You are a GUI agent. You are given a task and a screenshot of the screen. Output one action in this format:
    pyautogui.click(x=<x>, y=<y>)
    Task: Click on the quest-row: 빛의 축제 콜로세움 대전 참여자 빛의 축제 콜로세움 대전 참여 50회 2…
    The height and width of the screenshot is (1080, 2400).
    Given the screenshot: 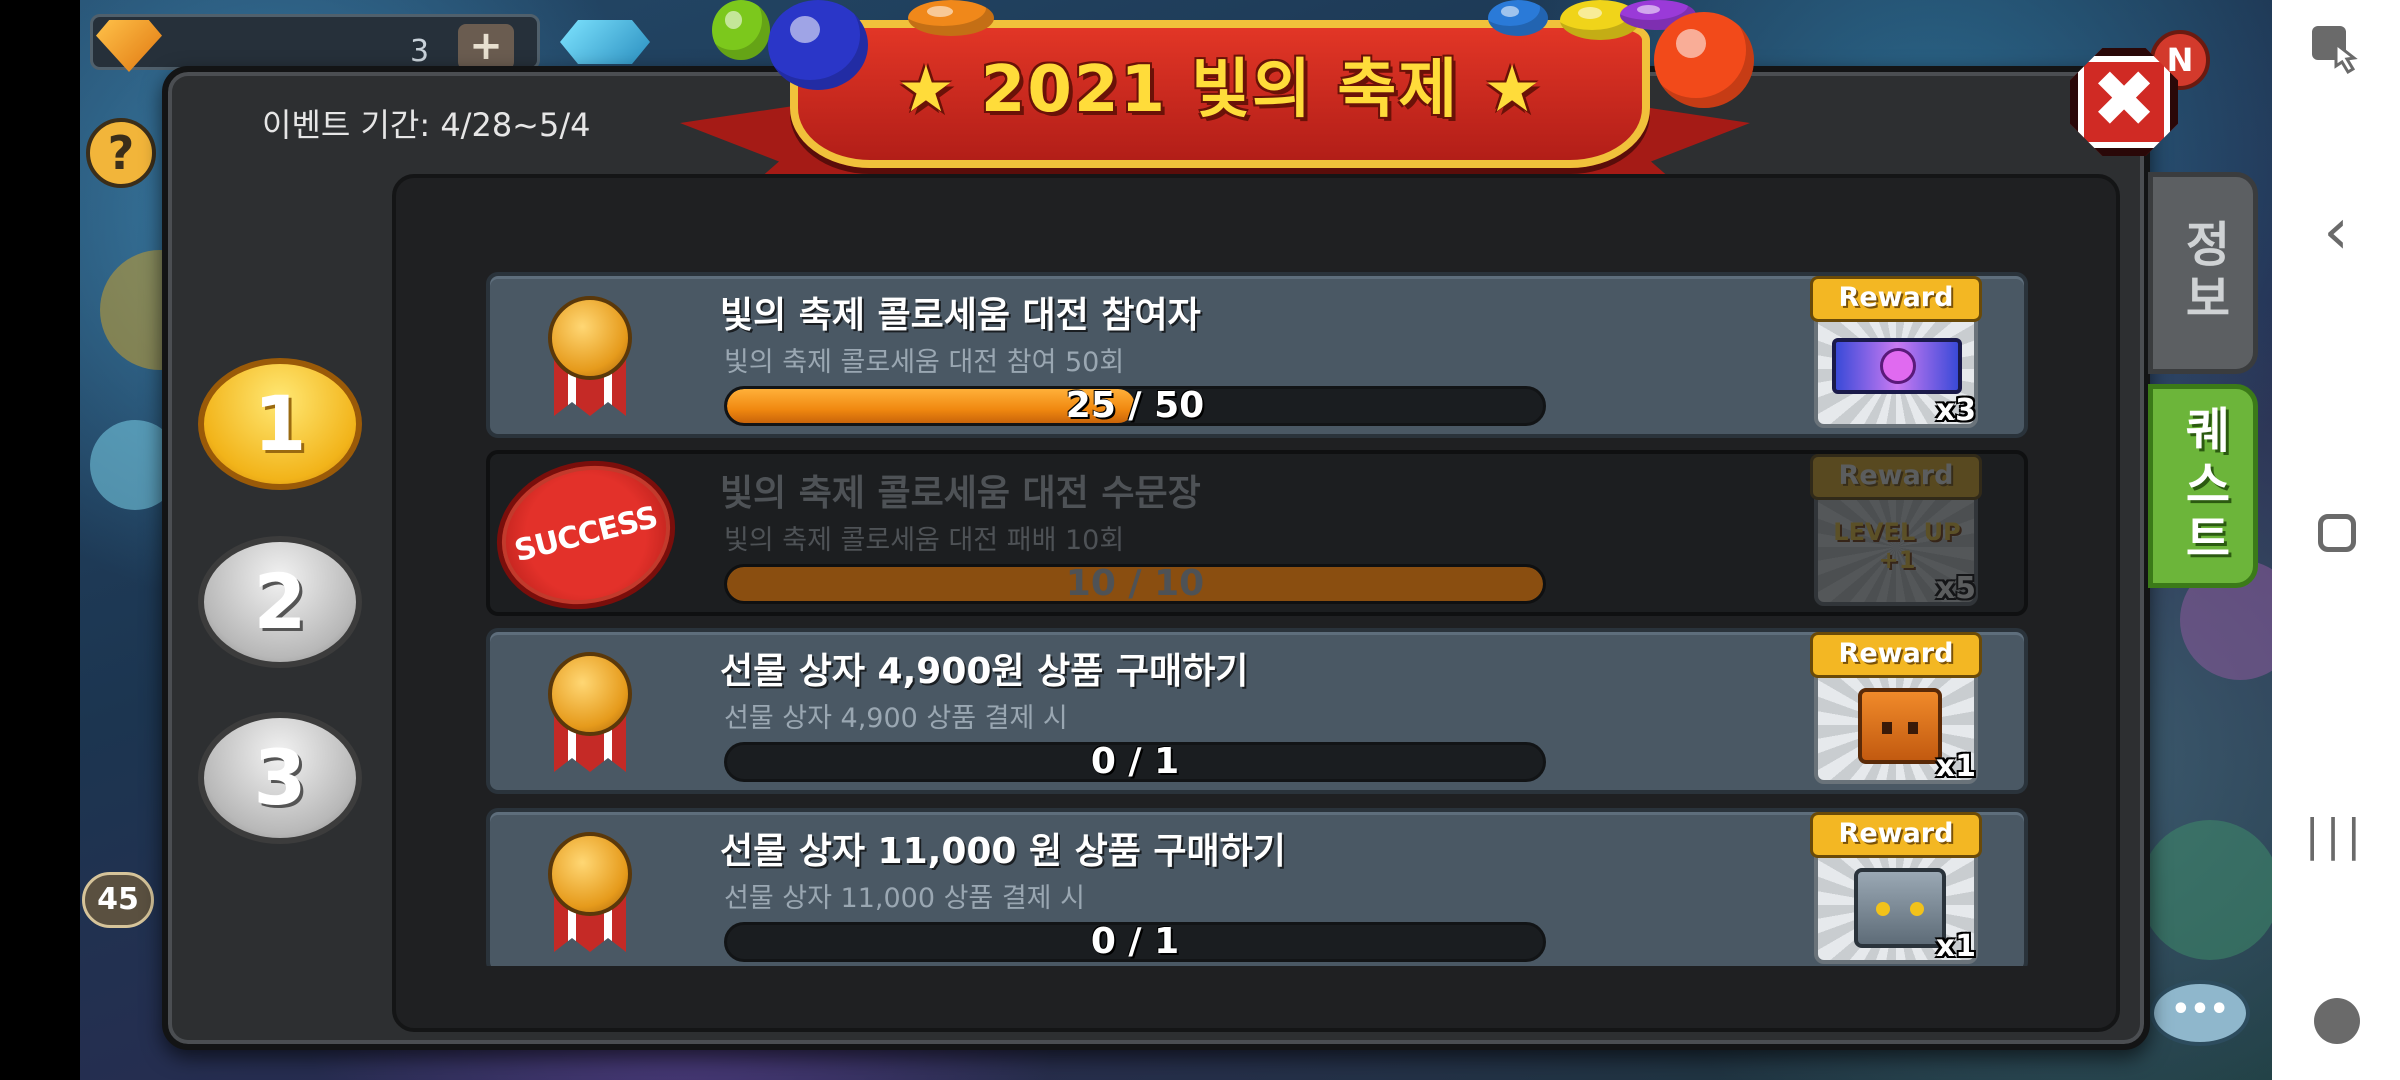 What is the action you would take?
    pyautogui.click(x=1257, y=355)
    